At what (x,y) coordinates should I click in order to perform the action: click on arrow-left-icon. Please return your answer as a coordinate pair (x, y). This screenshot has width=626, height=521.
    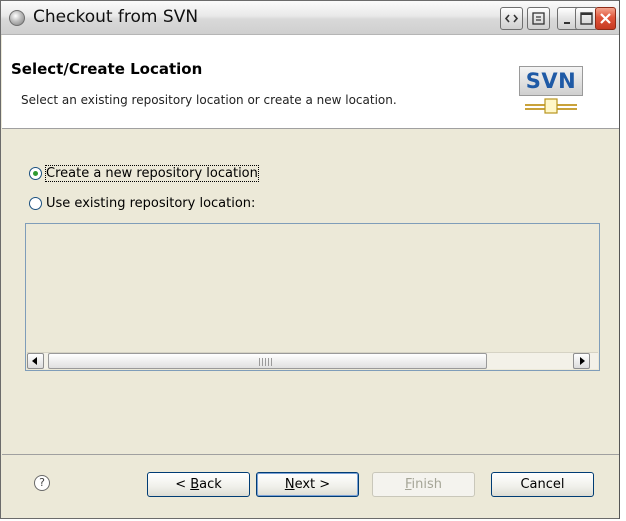
    Looking at the image, I should click on (34, 361).